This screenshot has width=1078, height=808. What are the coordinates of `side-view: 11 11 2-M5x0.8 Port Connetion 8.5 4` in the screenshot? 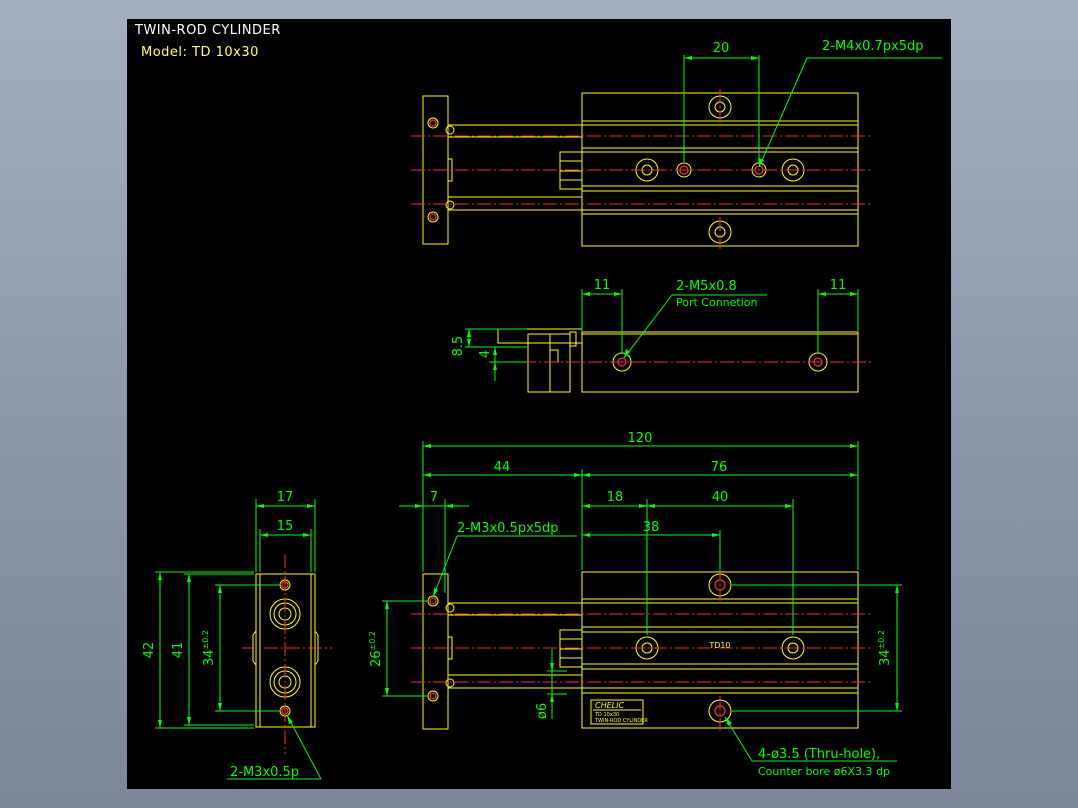 It's located at (661, 335).